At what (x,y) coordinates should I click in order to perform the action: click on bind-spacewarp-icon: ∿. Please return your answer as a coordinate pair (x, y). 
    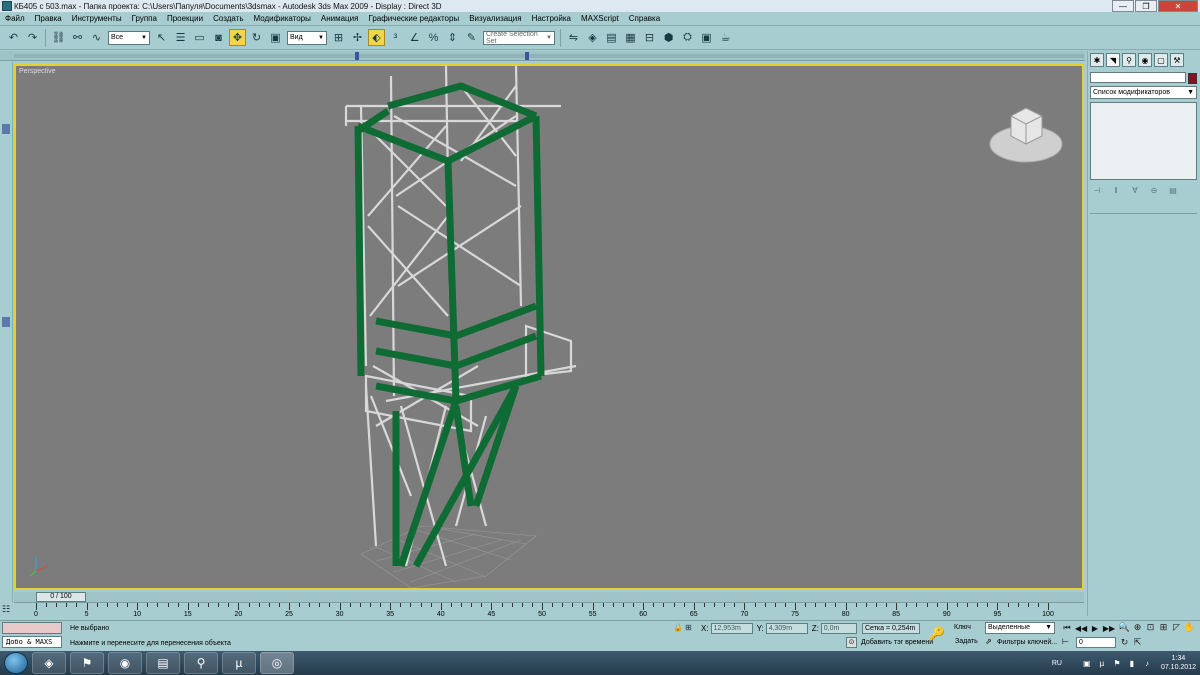
    Looking at the image, I should click on (96, 37).